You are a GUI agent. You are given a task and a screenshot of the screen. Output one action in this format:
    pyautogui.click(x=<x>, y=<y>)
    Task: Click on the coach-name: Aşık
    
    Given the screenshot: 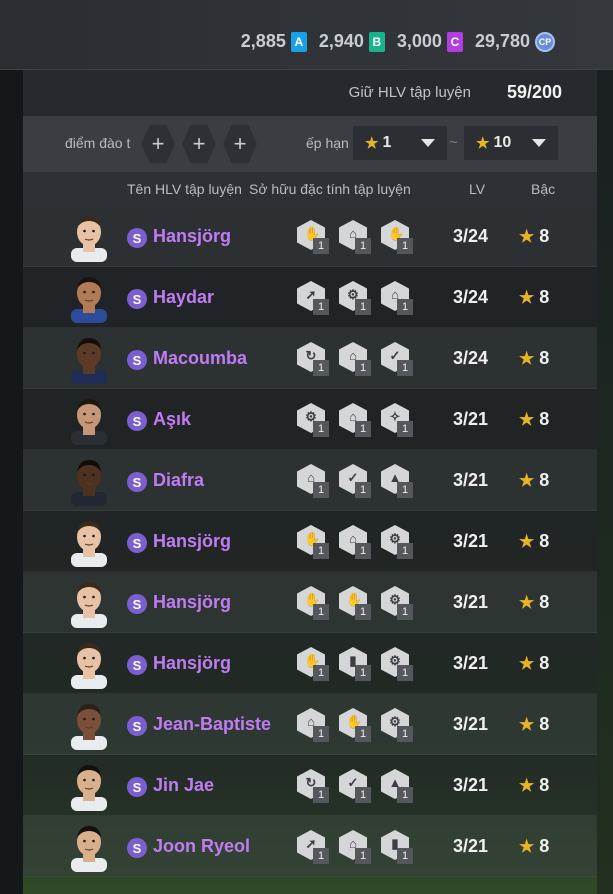 What is the action you would take?
    pyautogui.click(x=172, y=419)
    